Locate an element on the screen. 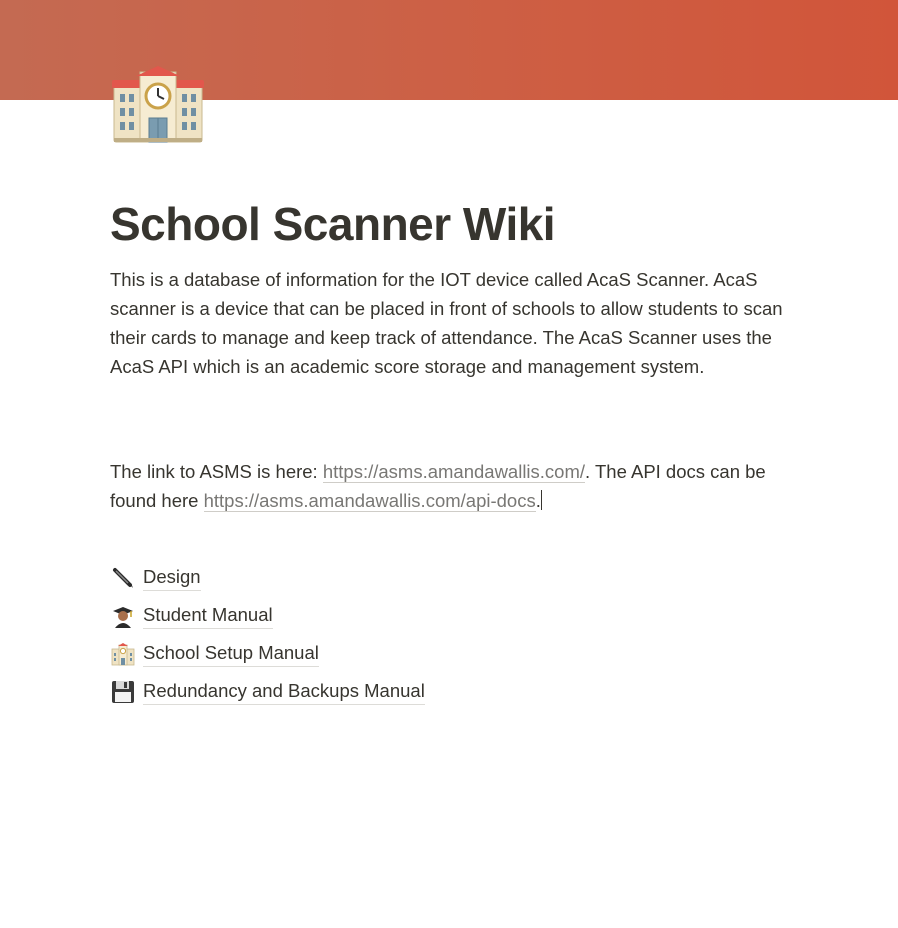 The height and width of the screenshot is (928, 898). pen-icon is located at coordinates (123, 578).